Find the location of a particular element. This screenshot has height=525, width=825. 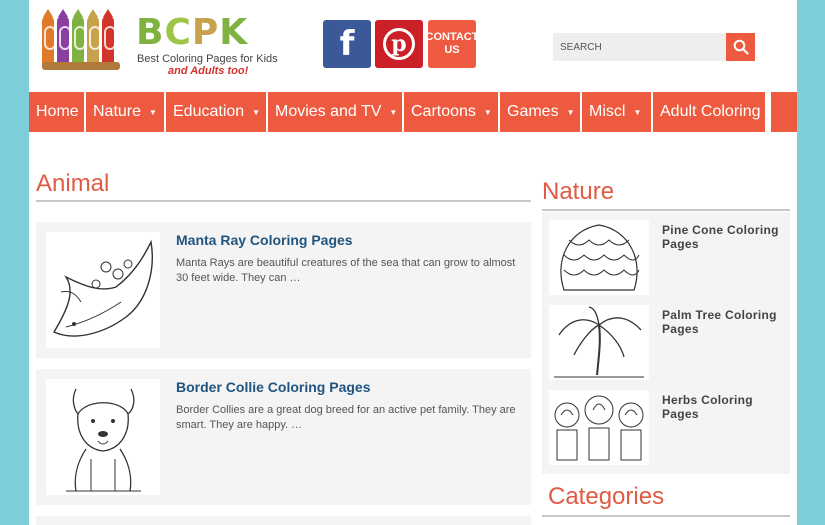

logo-tagline: Best Coloring Pages for Kids is located at coordinates (207, 59).